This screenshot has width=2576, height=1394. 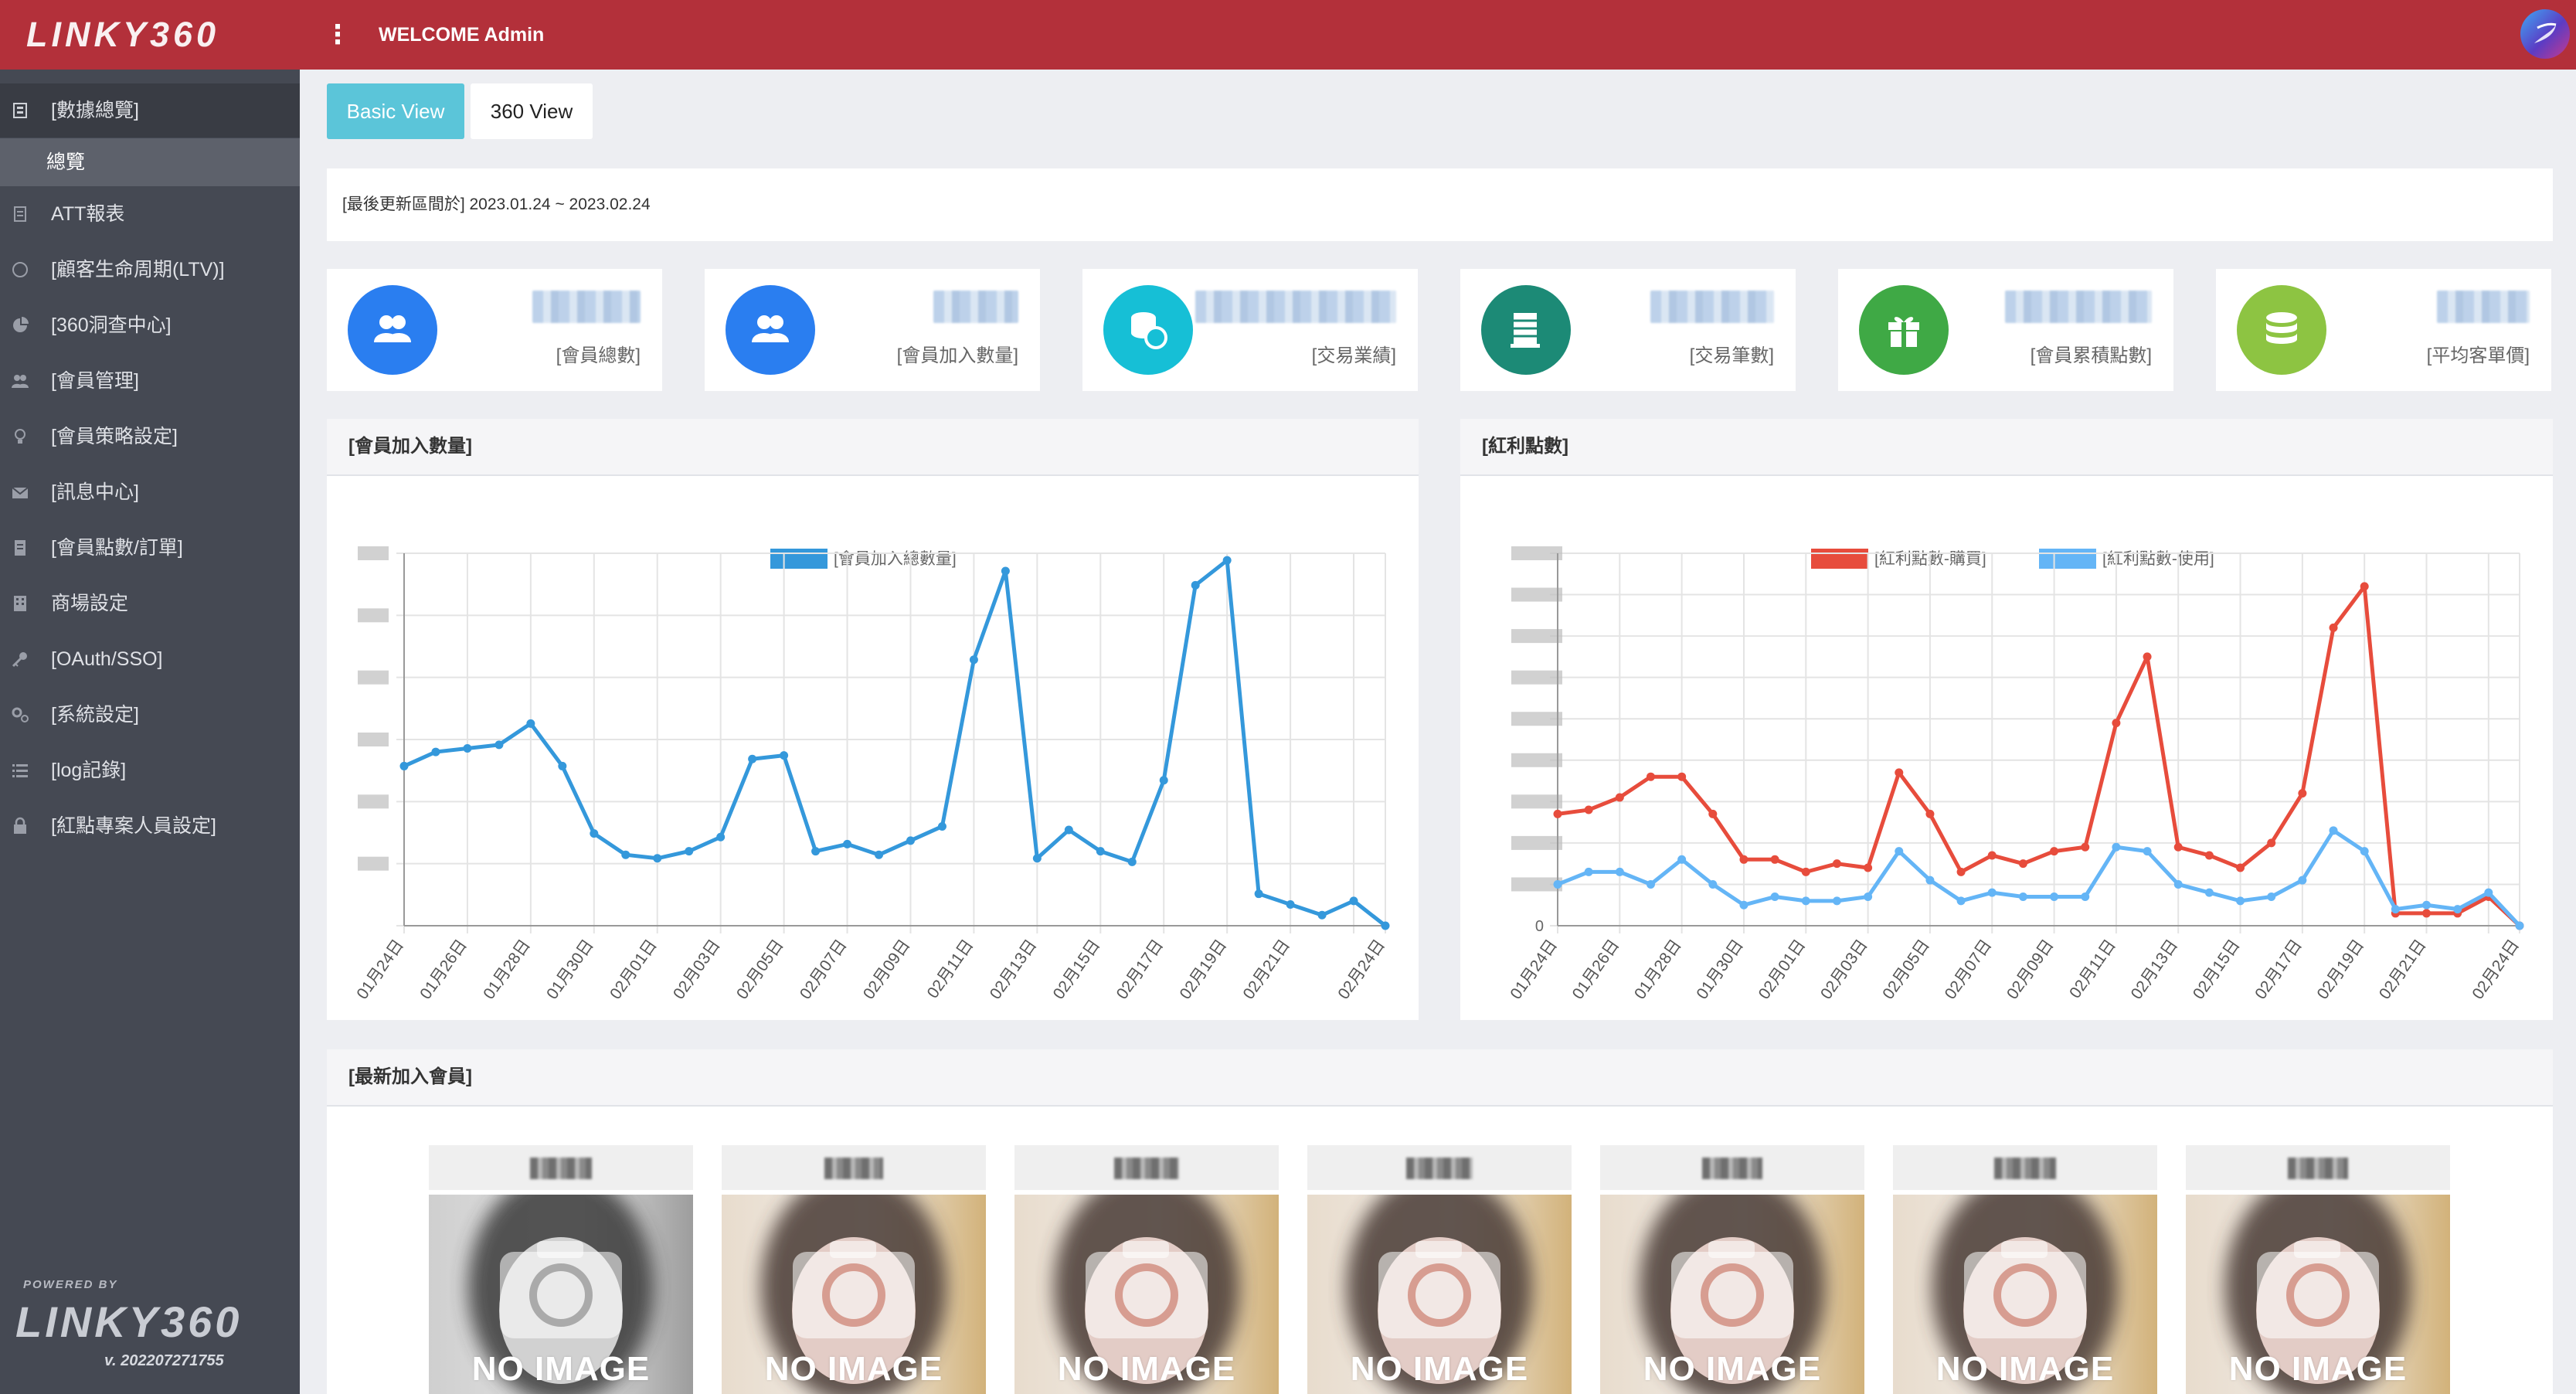 What do you see at coordinates (150, 659) in the screenshot?
I see `sidebar-item-oauth-sso: [OAuth/SSO]` at bounding box center [150, 659].